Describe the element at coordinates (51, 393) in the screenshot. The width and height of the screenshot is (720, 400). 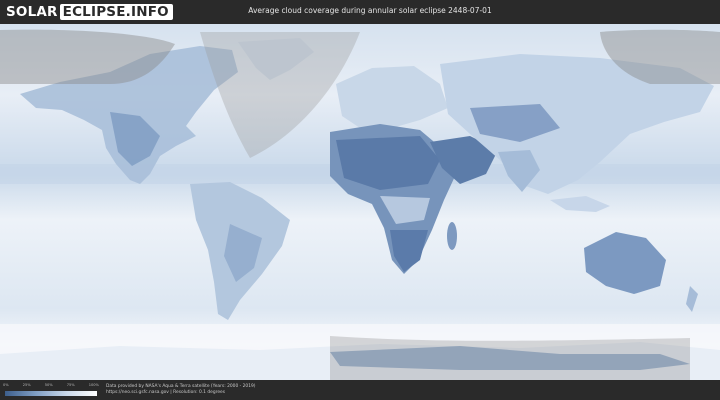
I see `legend-color-scale` at that location.